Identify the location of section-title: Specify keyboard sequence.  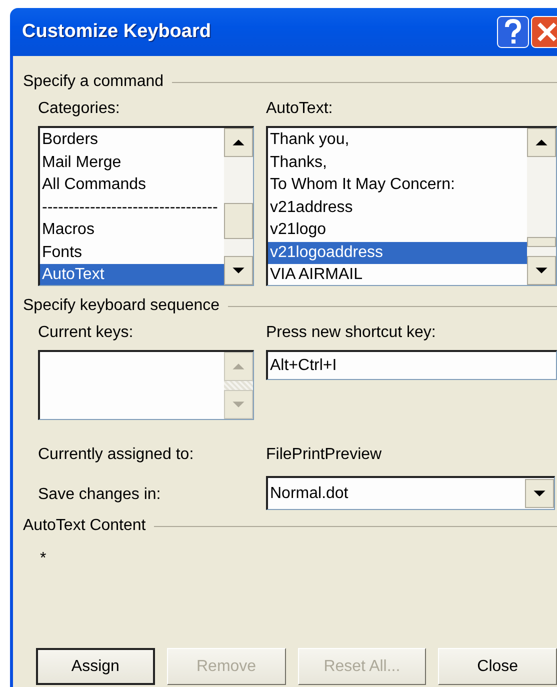
(121, 306).